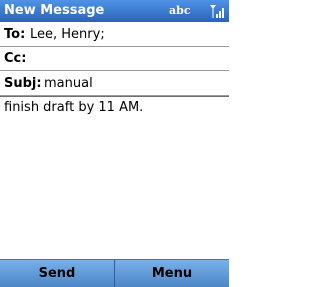 Image resolution: width=320 pixels, height=287 pixels. Describe the element at coordinates (114, 59) in the screenshot. I see `cc-field: Cc:` at that location.